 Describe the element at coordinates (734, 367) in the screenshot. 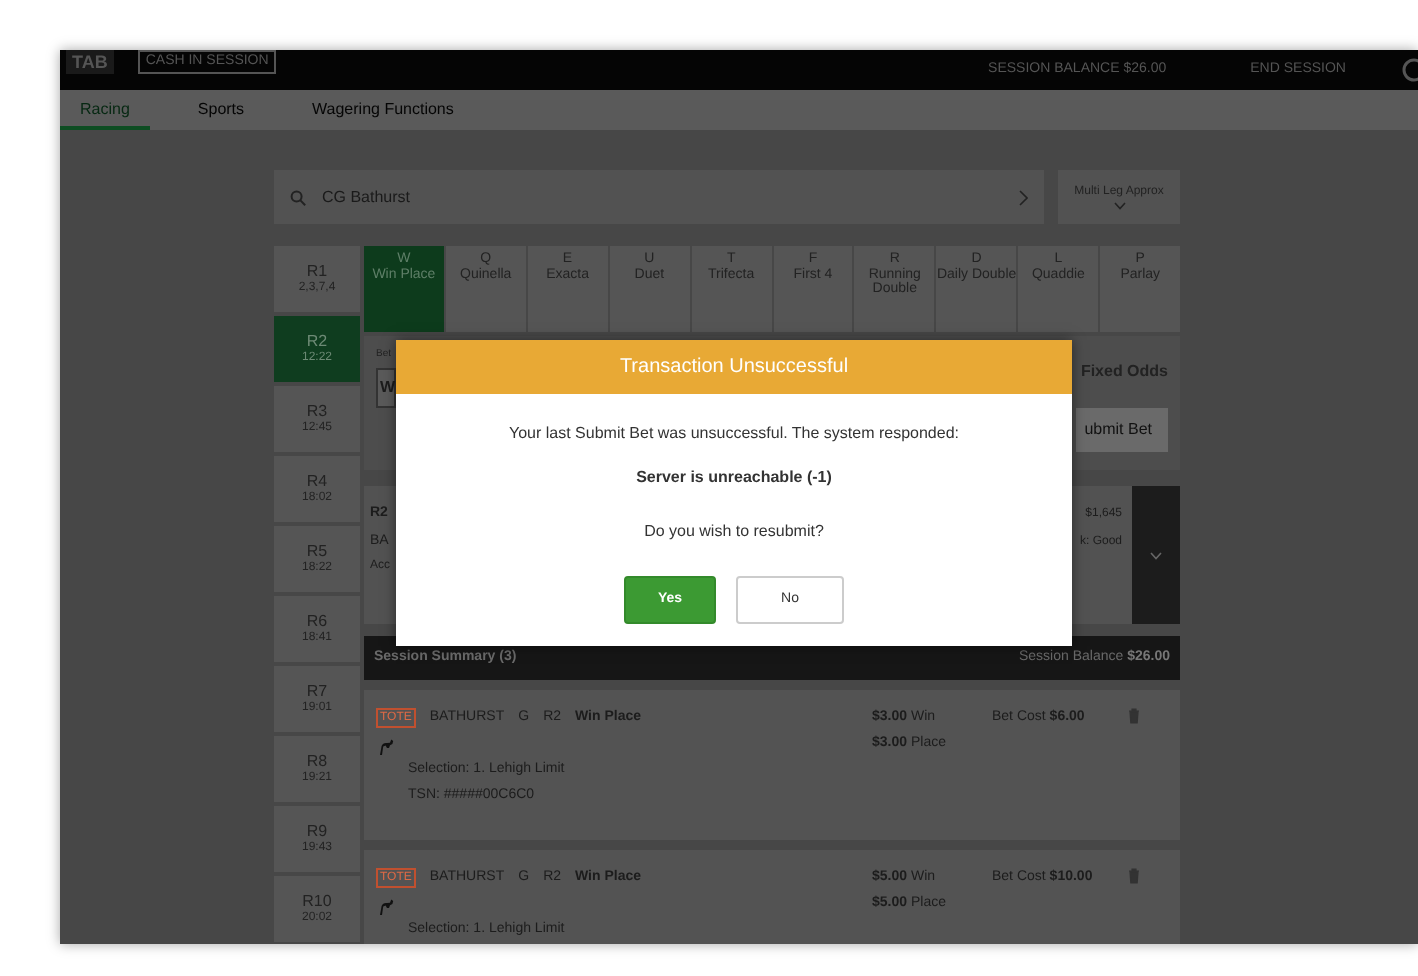

I see `dialog-title: Transaction Unsuccessful` at that location.